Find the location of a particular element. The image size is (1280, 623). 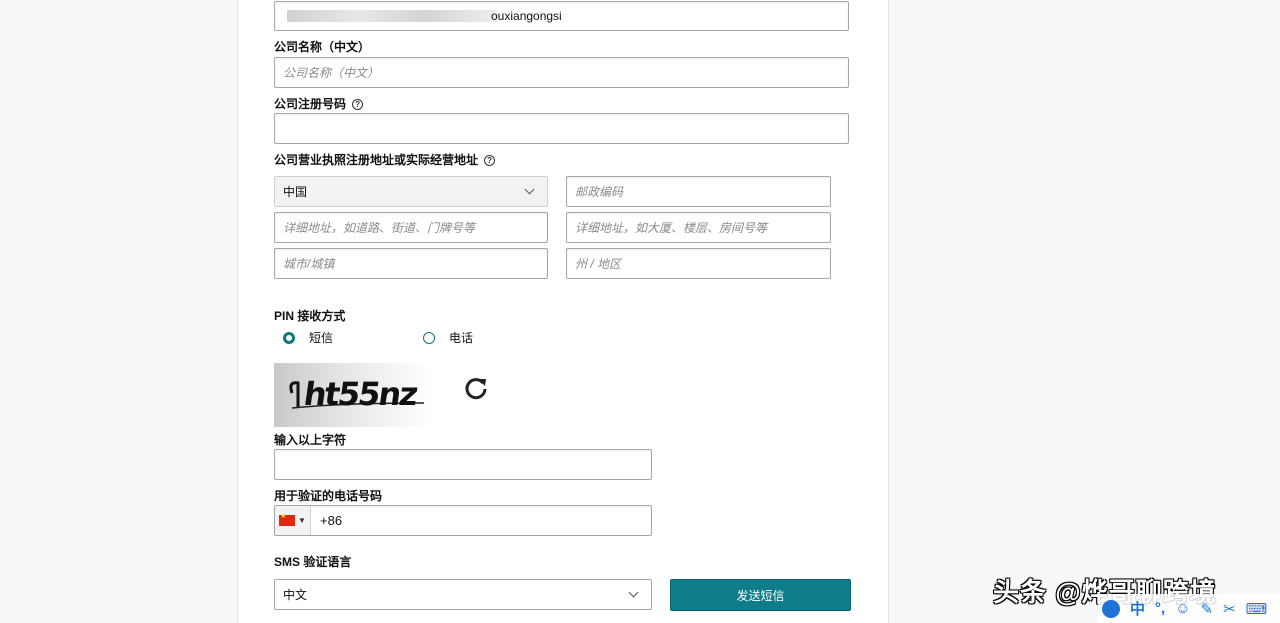

radio-phone: 电话 is located at coordinates (448, 337).